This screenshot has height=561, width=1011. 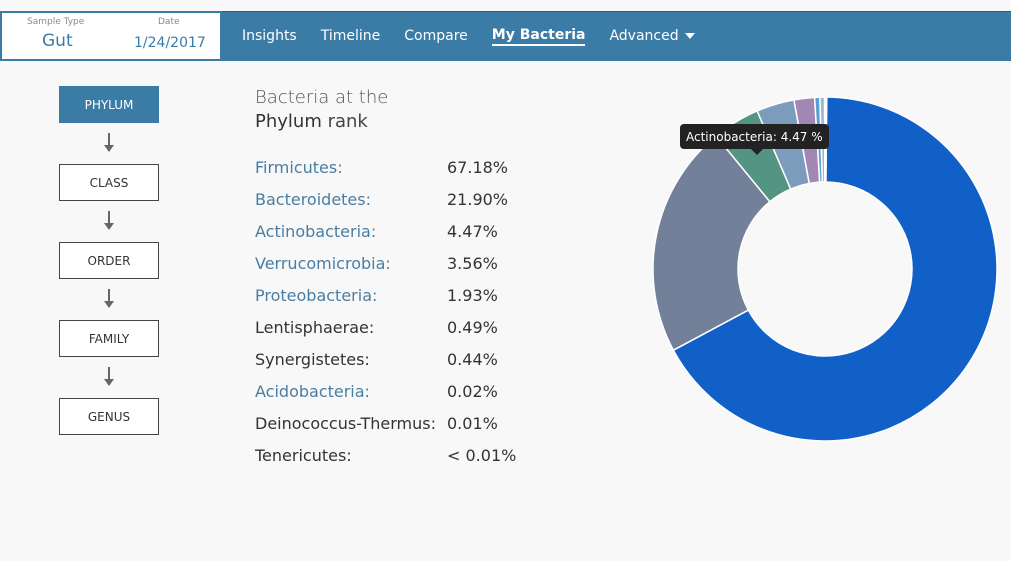 I want to click on bacteria-name-link: Verrucomicrobia:, so click(x=323, y=263).